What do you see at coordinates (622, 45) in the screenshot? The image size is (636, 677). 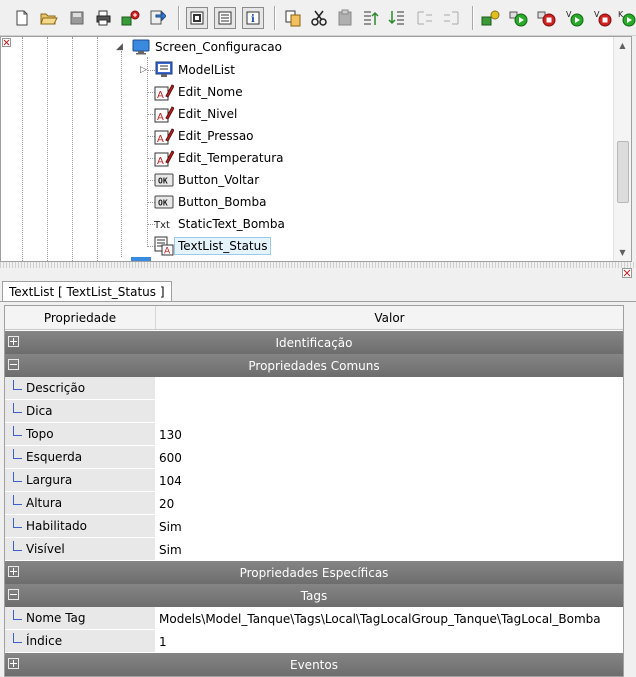 I see `scroll-up-icon: ▲` at bounding box center [622, 45].